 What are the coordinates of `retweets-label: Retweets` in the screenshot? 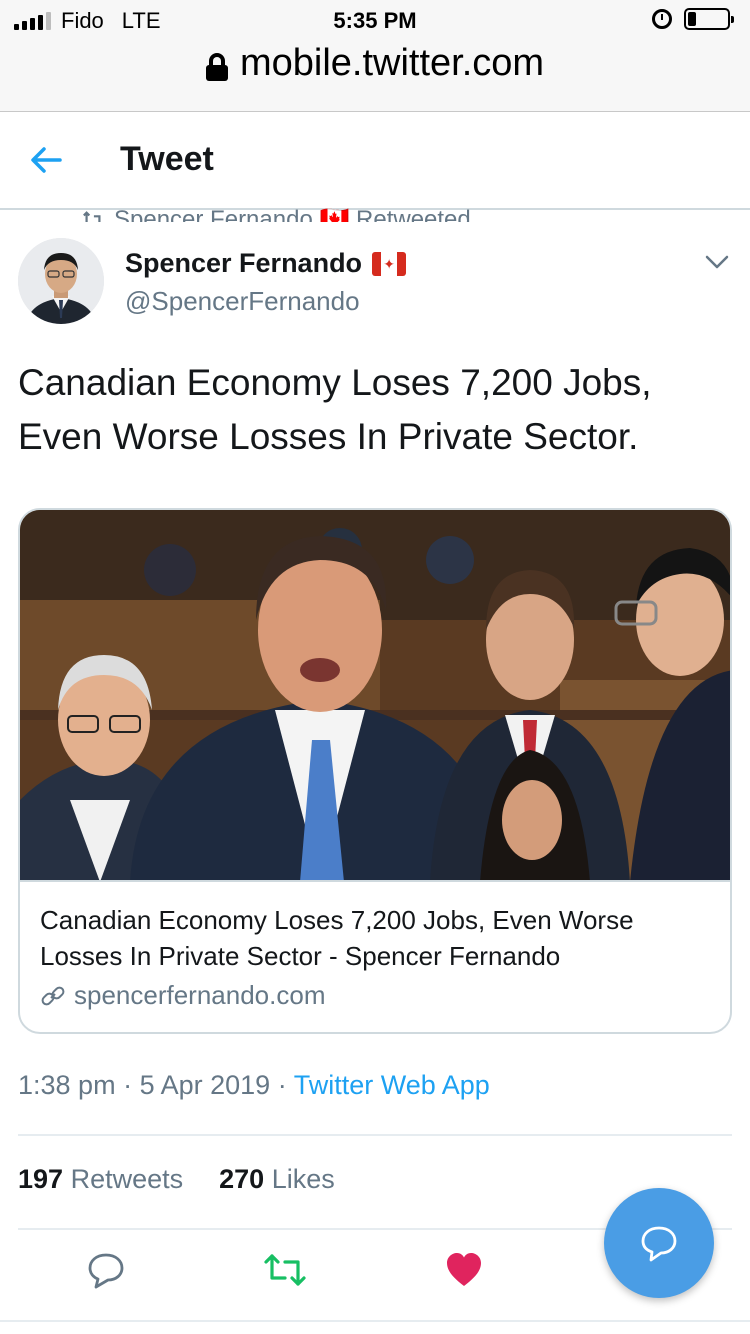 It's located at (127, 1179).